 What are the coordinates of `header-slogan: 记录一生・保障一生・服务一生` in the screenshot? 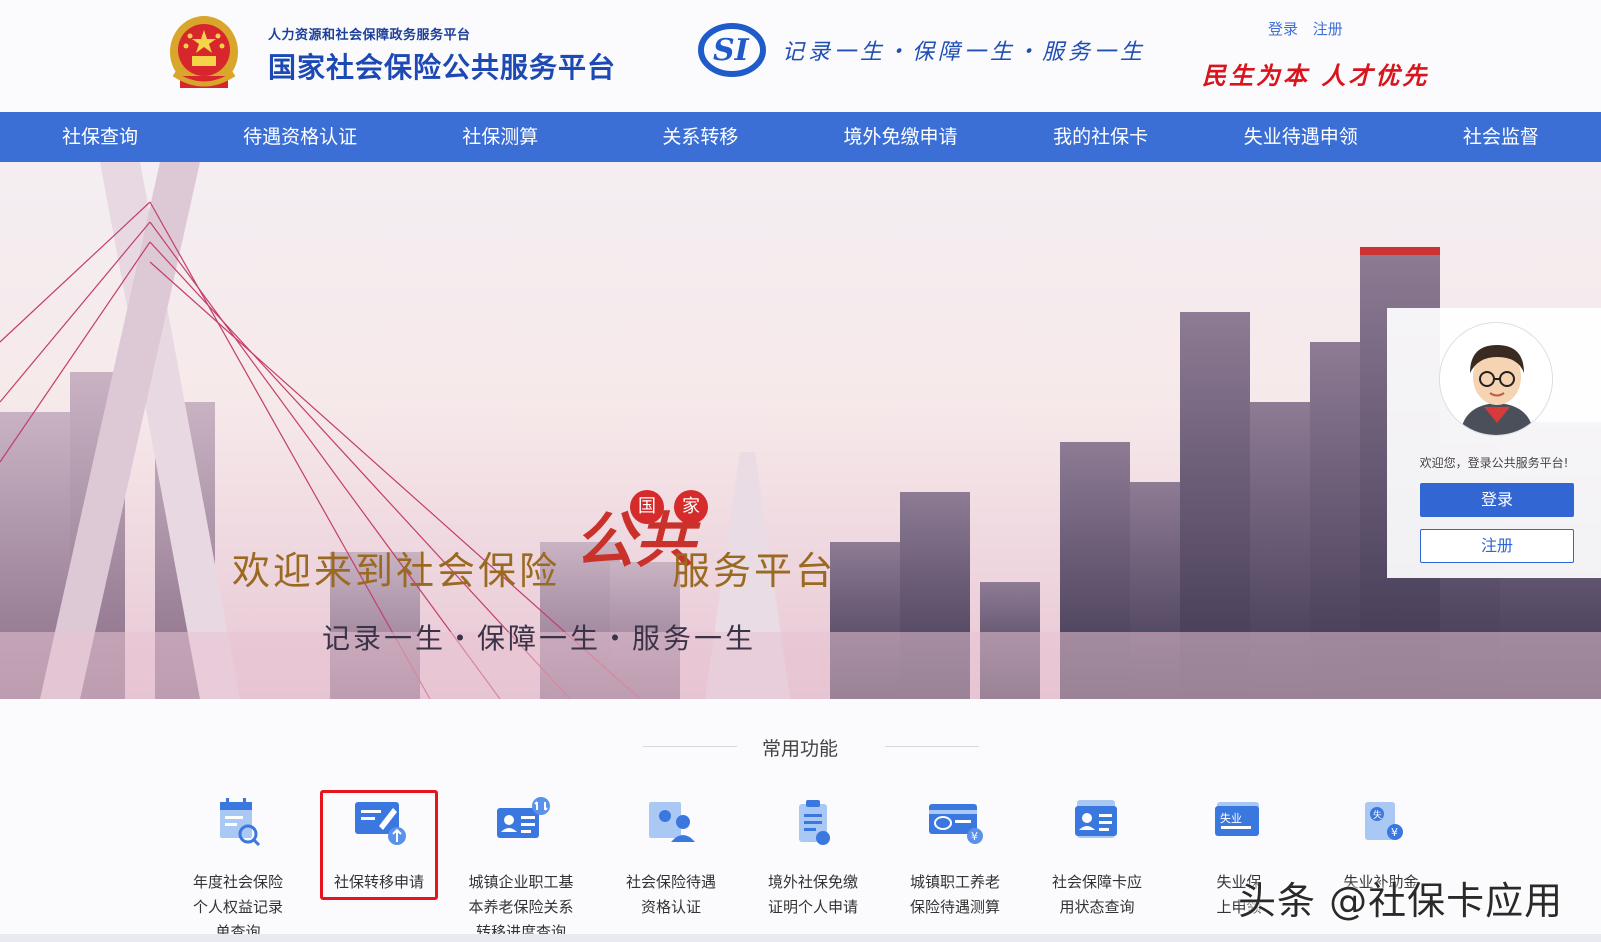 It's located at (964, 52).